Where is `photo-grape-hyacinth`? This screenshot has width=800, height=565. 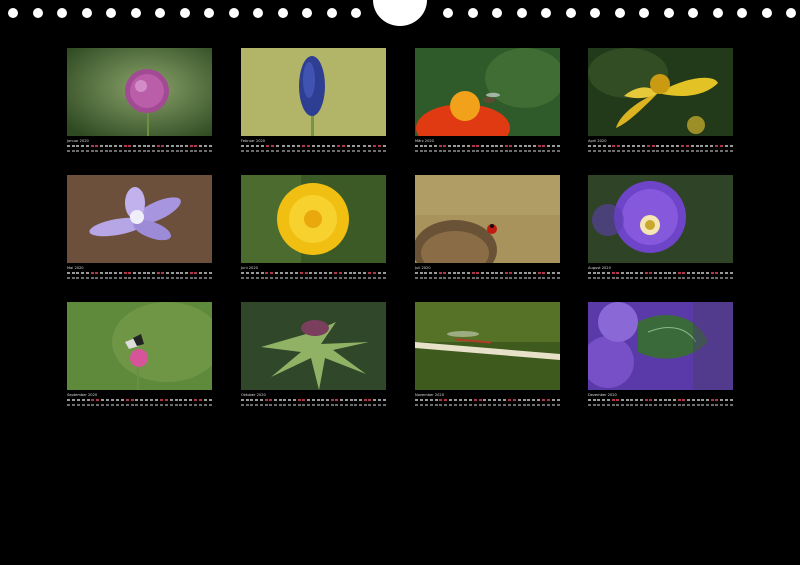
photo-grape-hyacinth is located at coordinates (313, 92).